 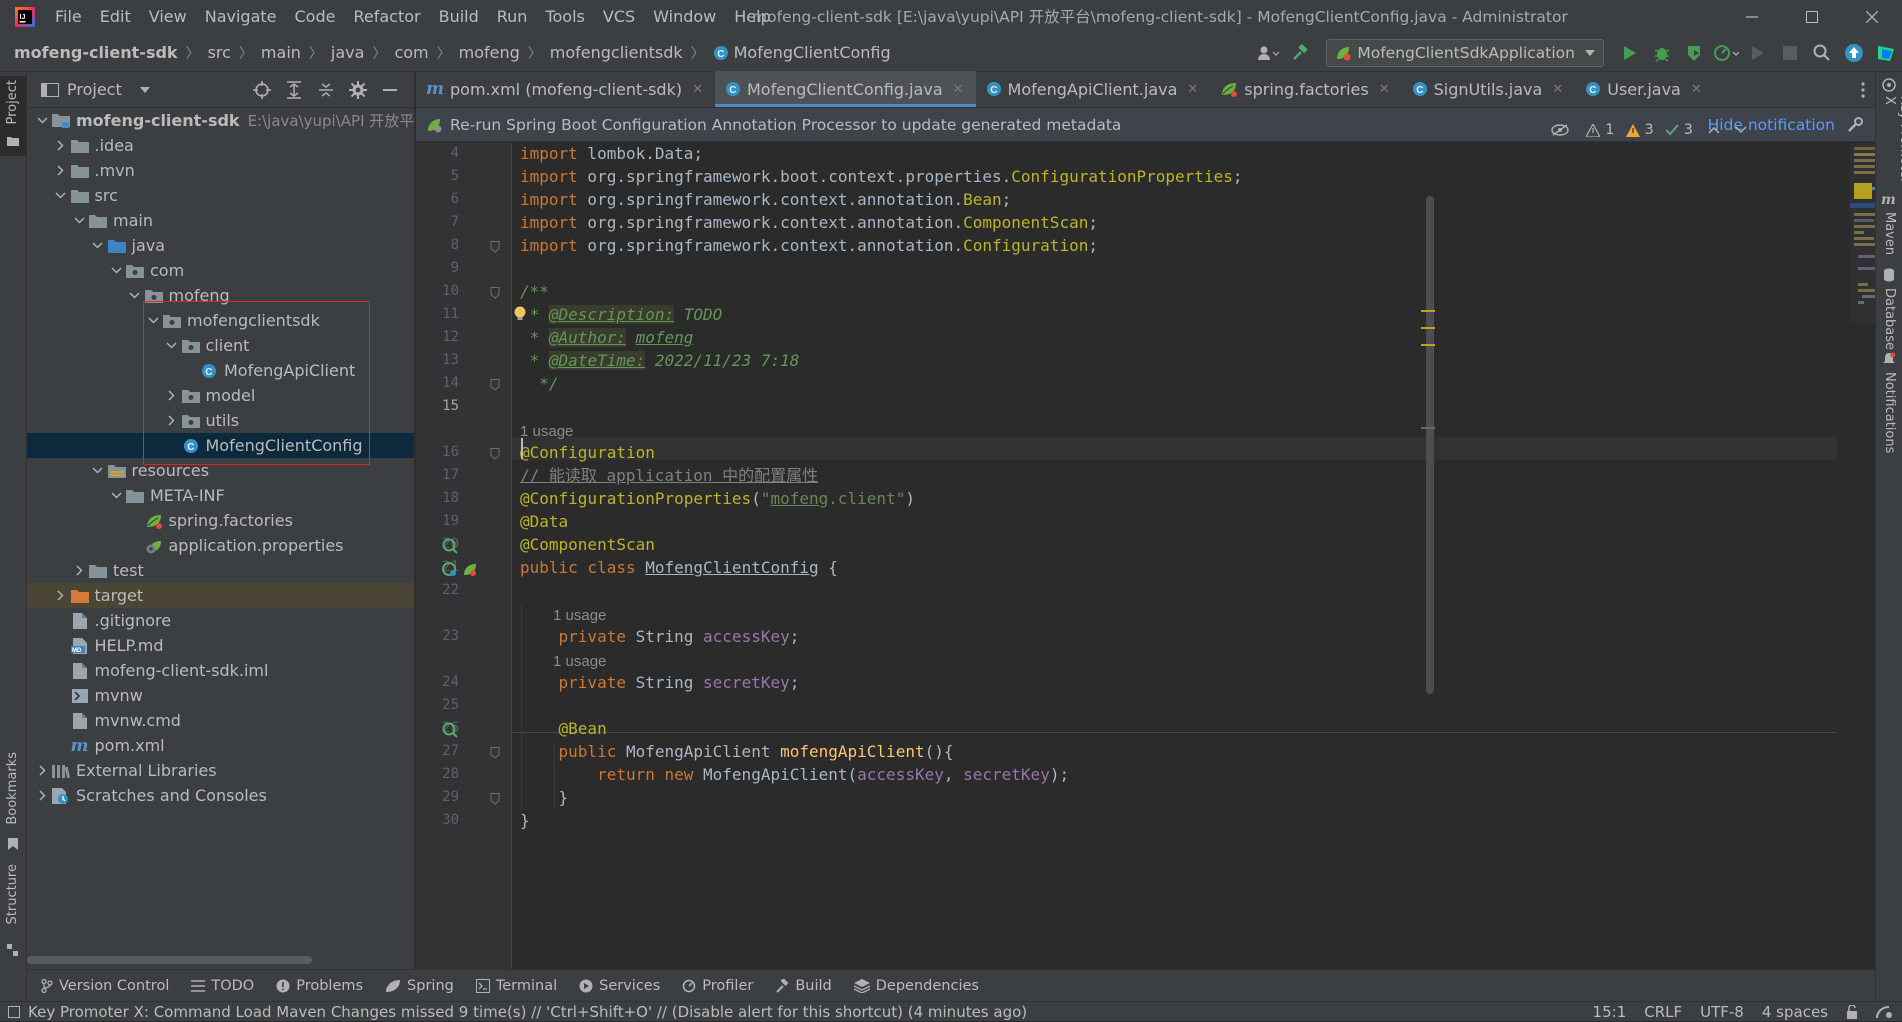 I want to click on line-separator: CRLF, so click(x=1663, y=1012).